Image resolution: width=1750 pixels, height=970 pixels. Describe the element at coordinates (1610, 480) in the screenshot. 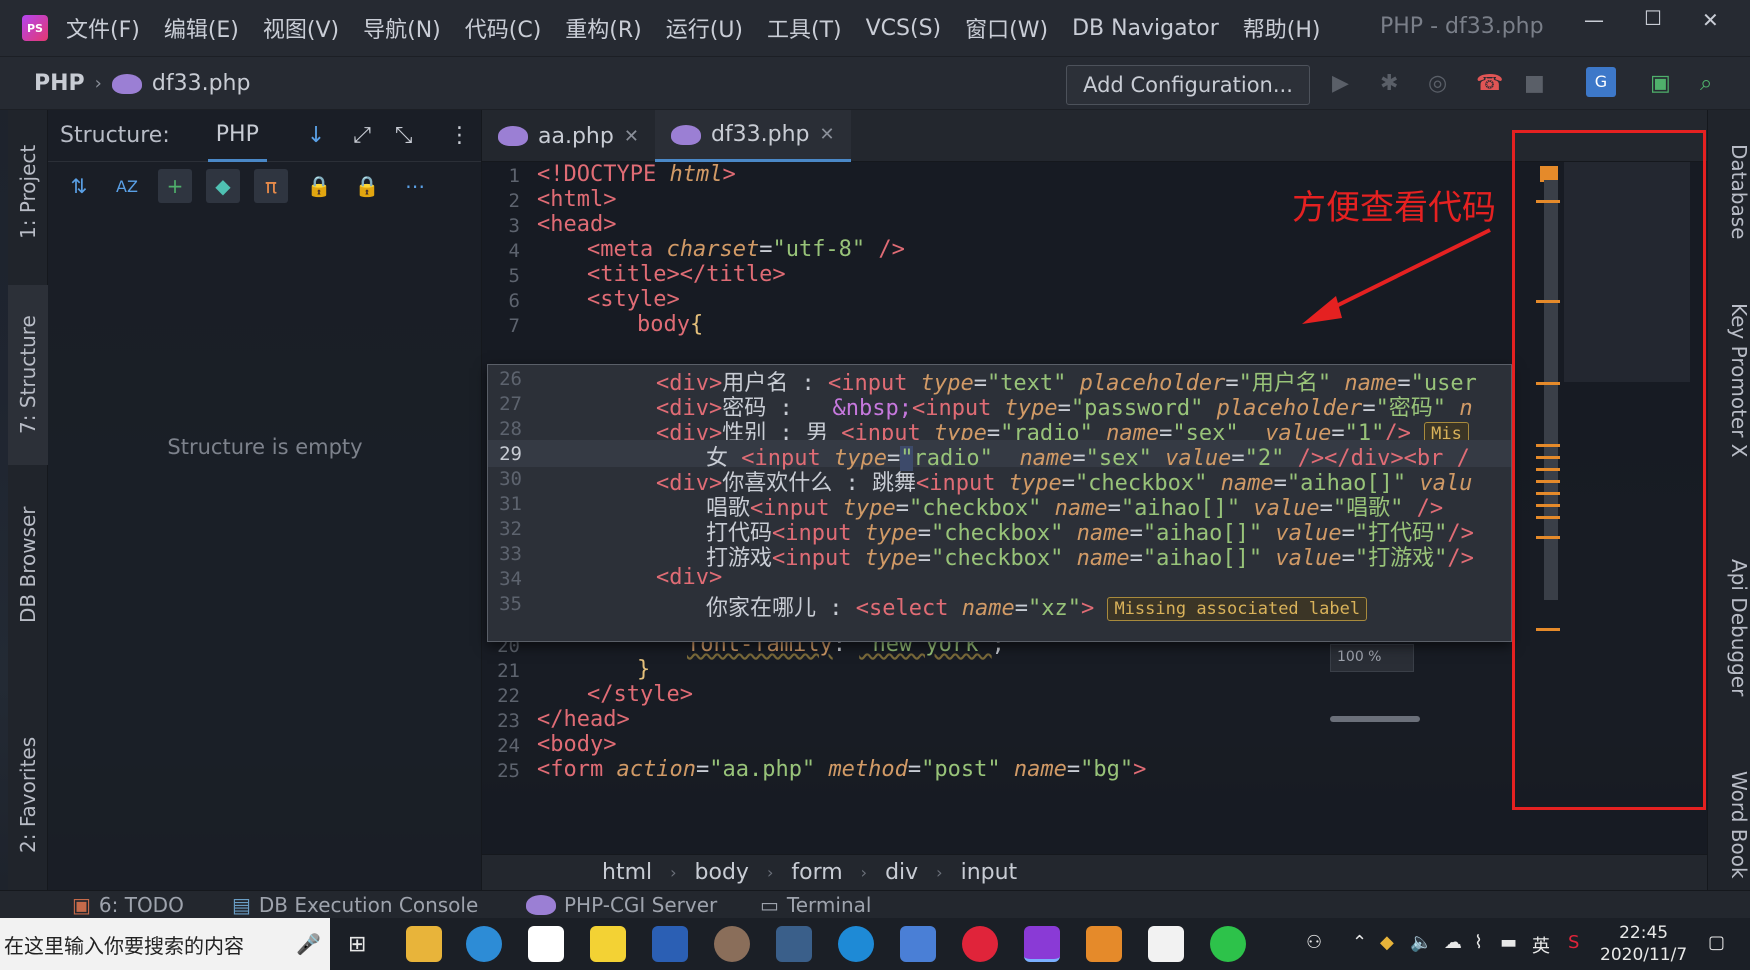

I see `minimap` at that location.